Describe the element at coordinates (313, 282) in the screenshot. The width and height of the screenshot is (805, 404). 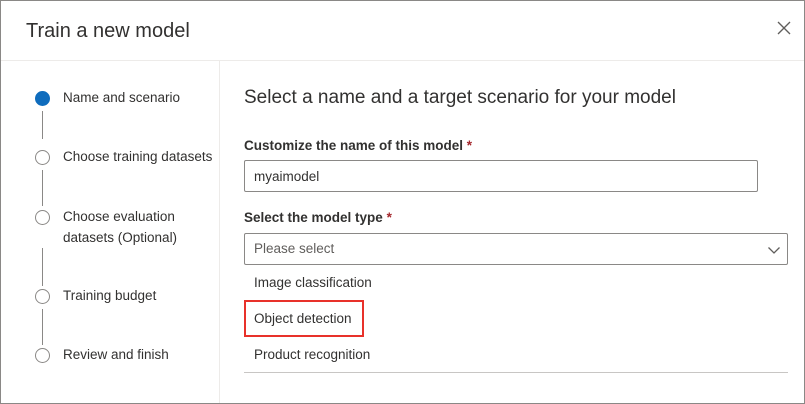
I see `option-label: Image classification` at that location.